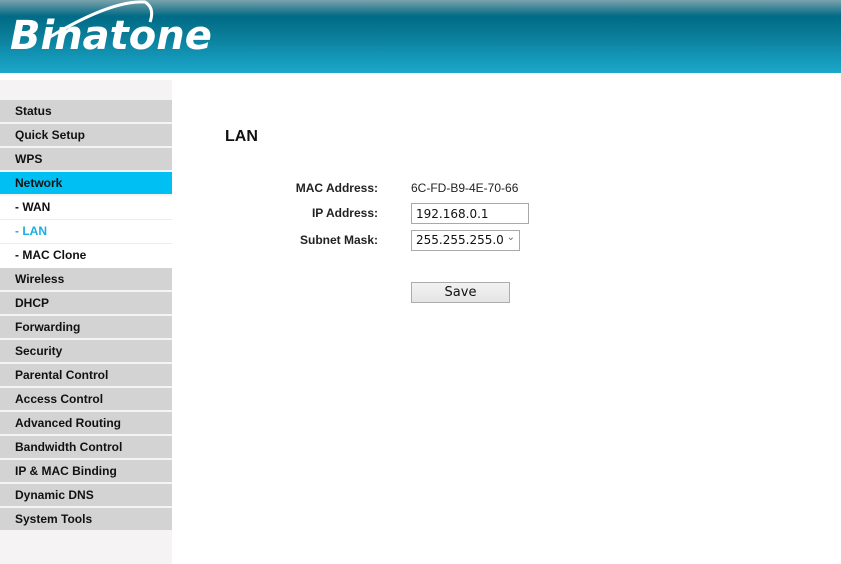 The image size is (841, 564). I want to click on sidebar-item-dhcp: DHCP, so click(86, 303).